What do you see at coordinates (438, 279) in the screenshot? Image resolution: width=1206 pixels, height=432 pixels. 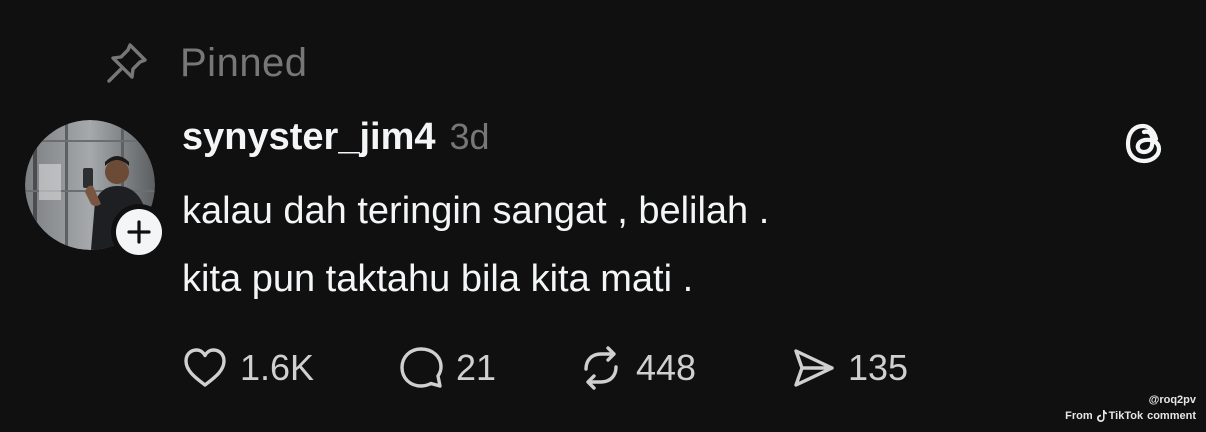 I see `post-text-line-2: kita pun taktahu bila kita mati .` at bounding box center [438, 279].